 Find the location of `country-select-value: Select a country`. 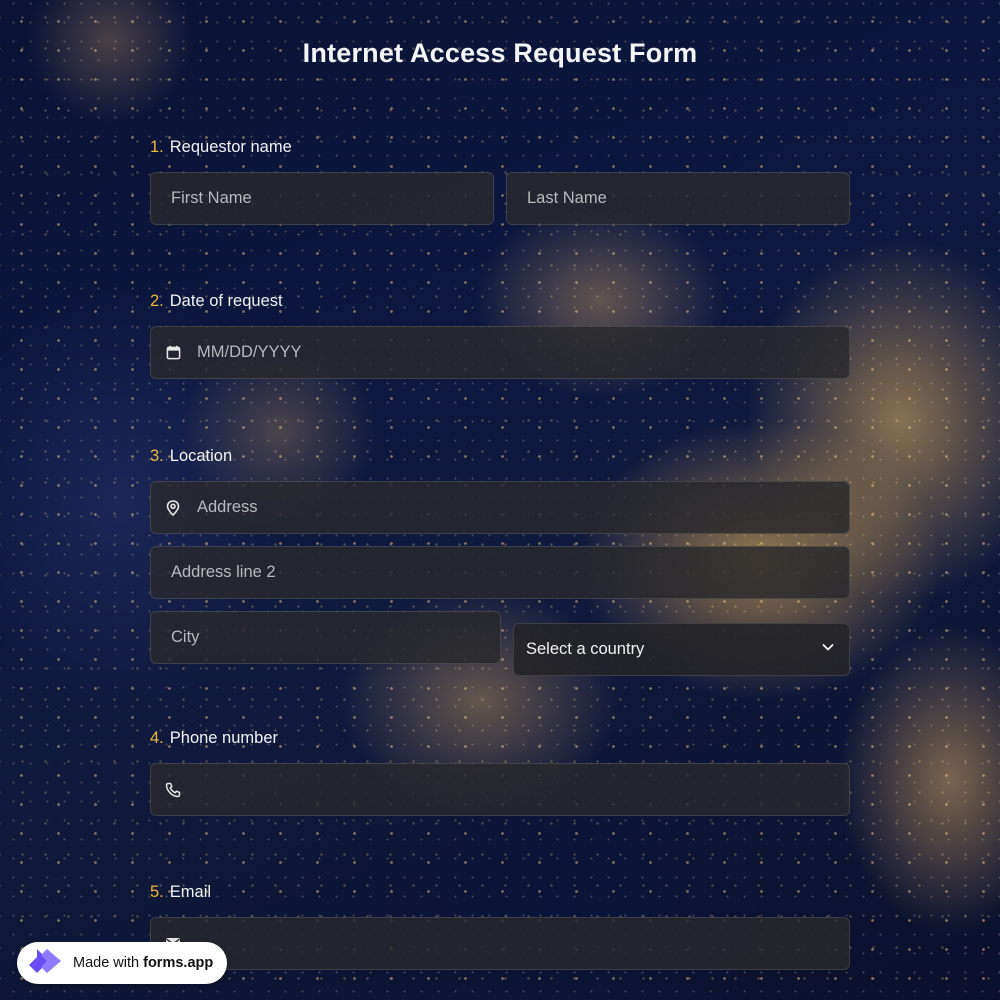

country-select-value: Select a country is located at coordinates (585, 649).